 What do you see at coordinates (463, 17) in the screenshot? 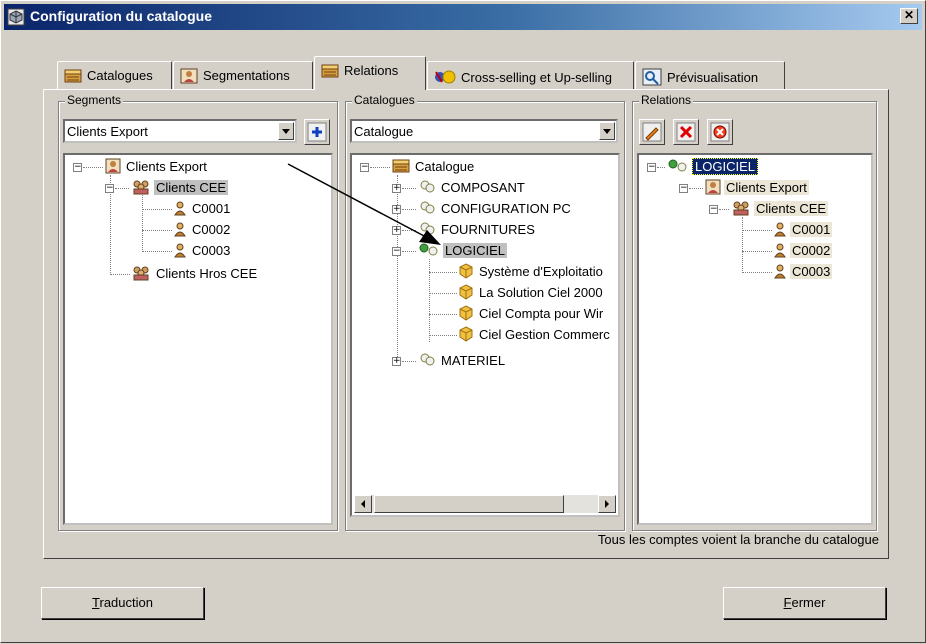
I see `title-bar: Configuration du catalogue ✕` at bounding box center [463, 17].